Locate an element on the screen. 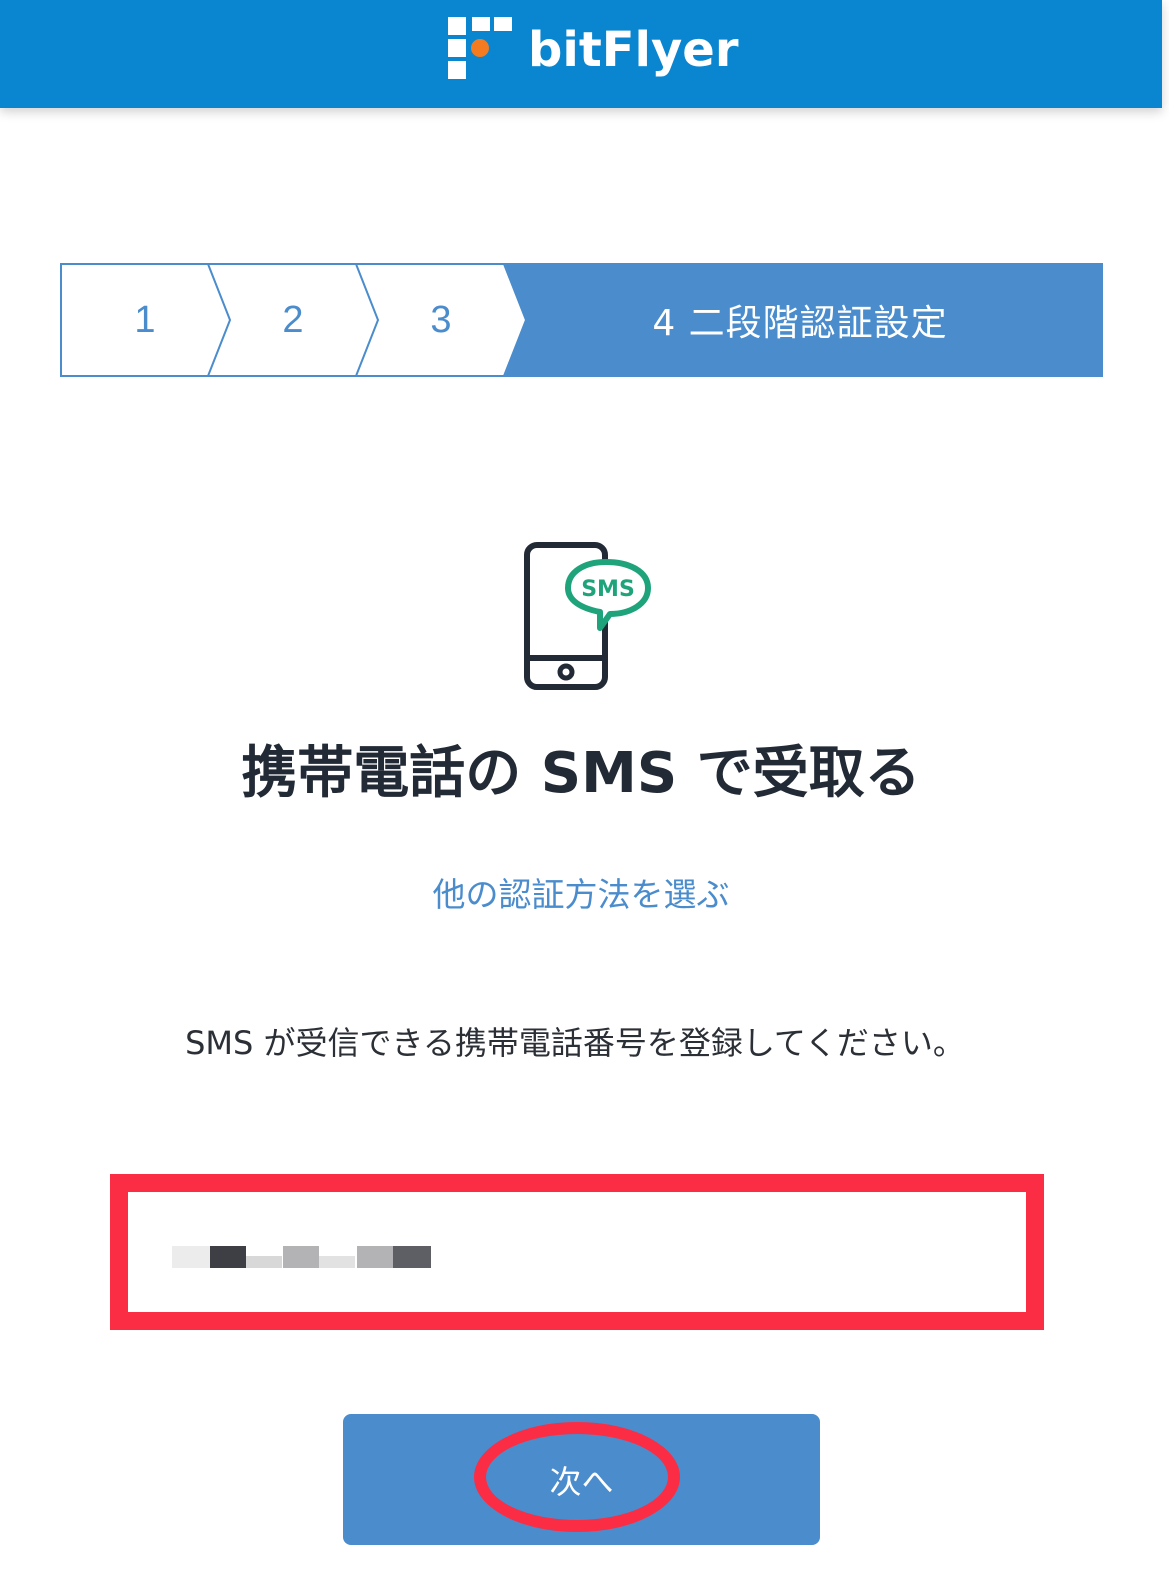  next-button: 次へ is located at coordinates (581, 1479).